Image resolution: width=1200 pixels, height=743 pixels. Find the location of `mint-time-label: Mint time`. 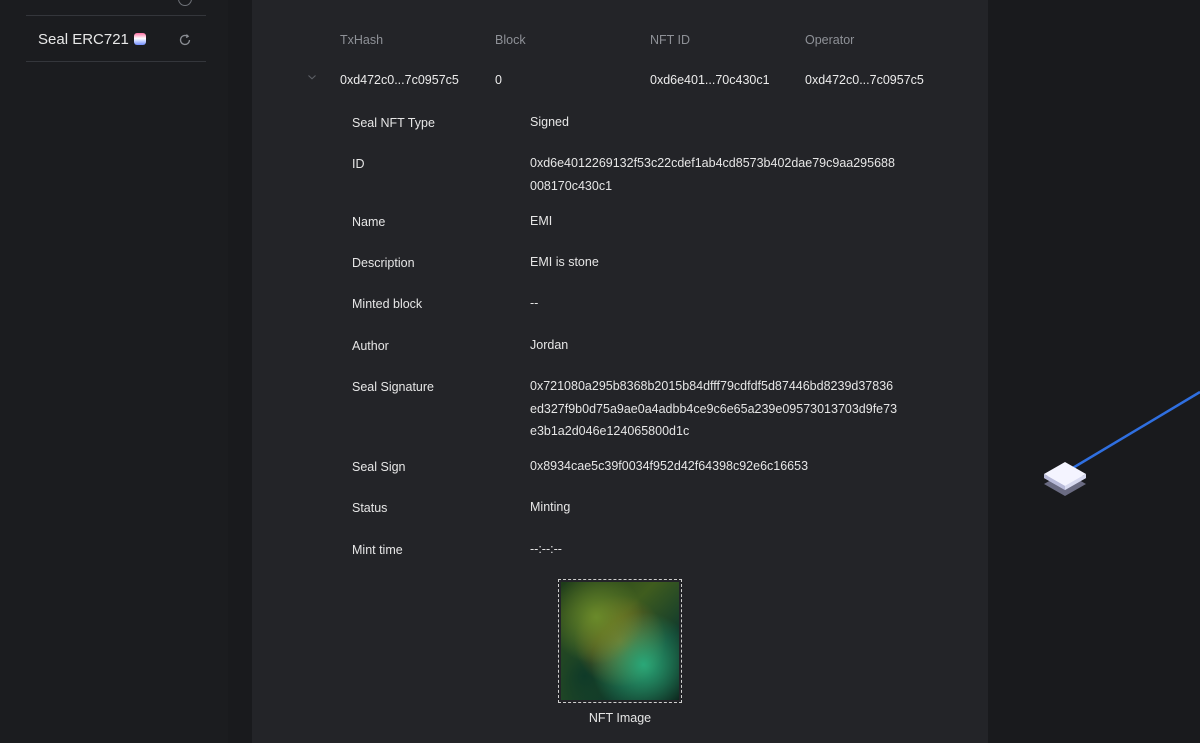

mint-time-label: Mint time is located at coordinates (377, 550).